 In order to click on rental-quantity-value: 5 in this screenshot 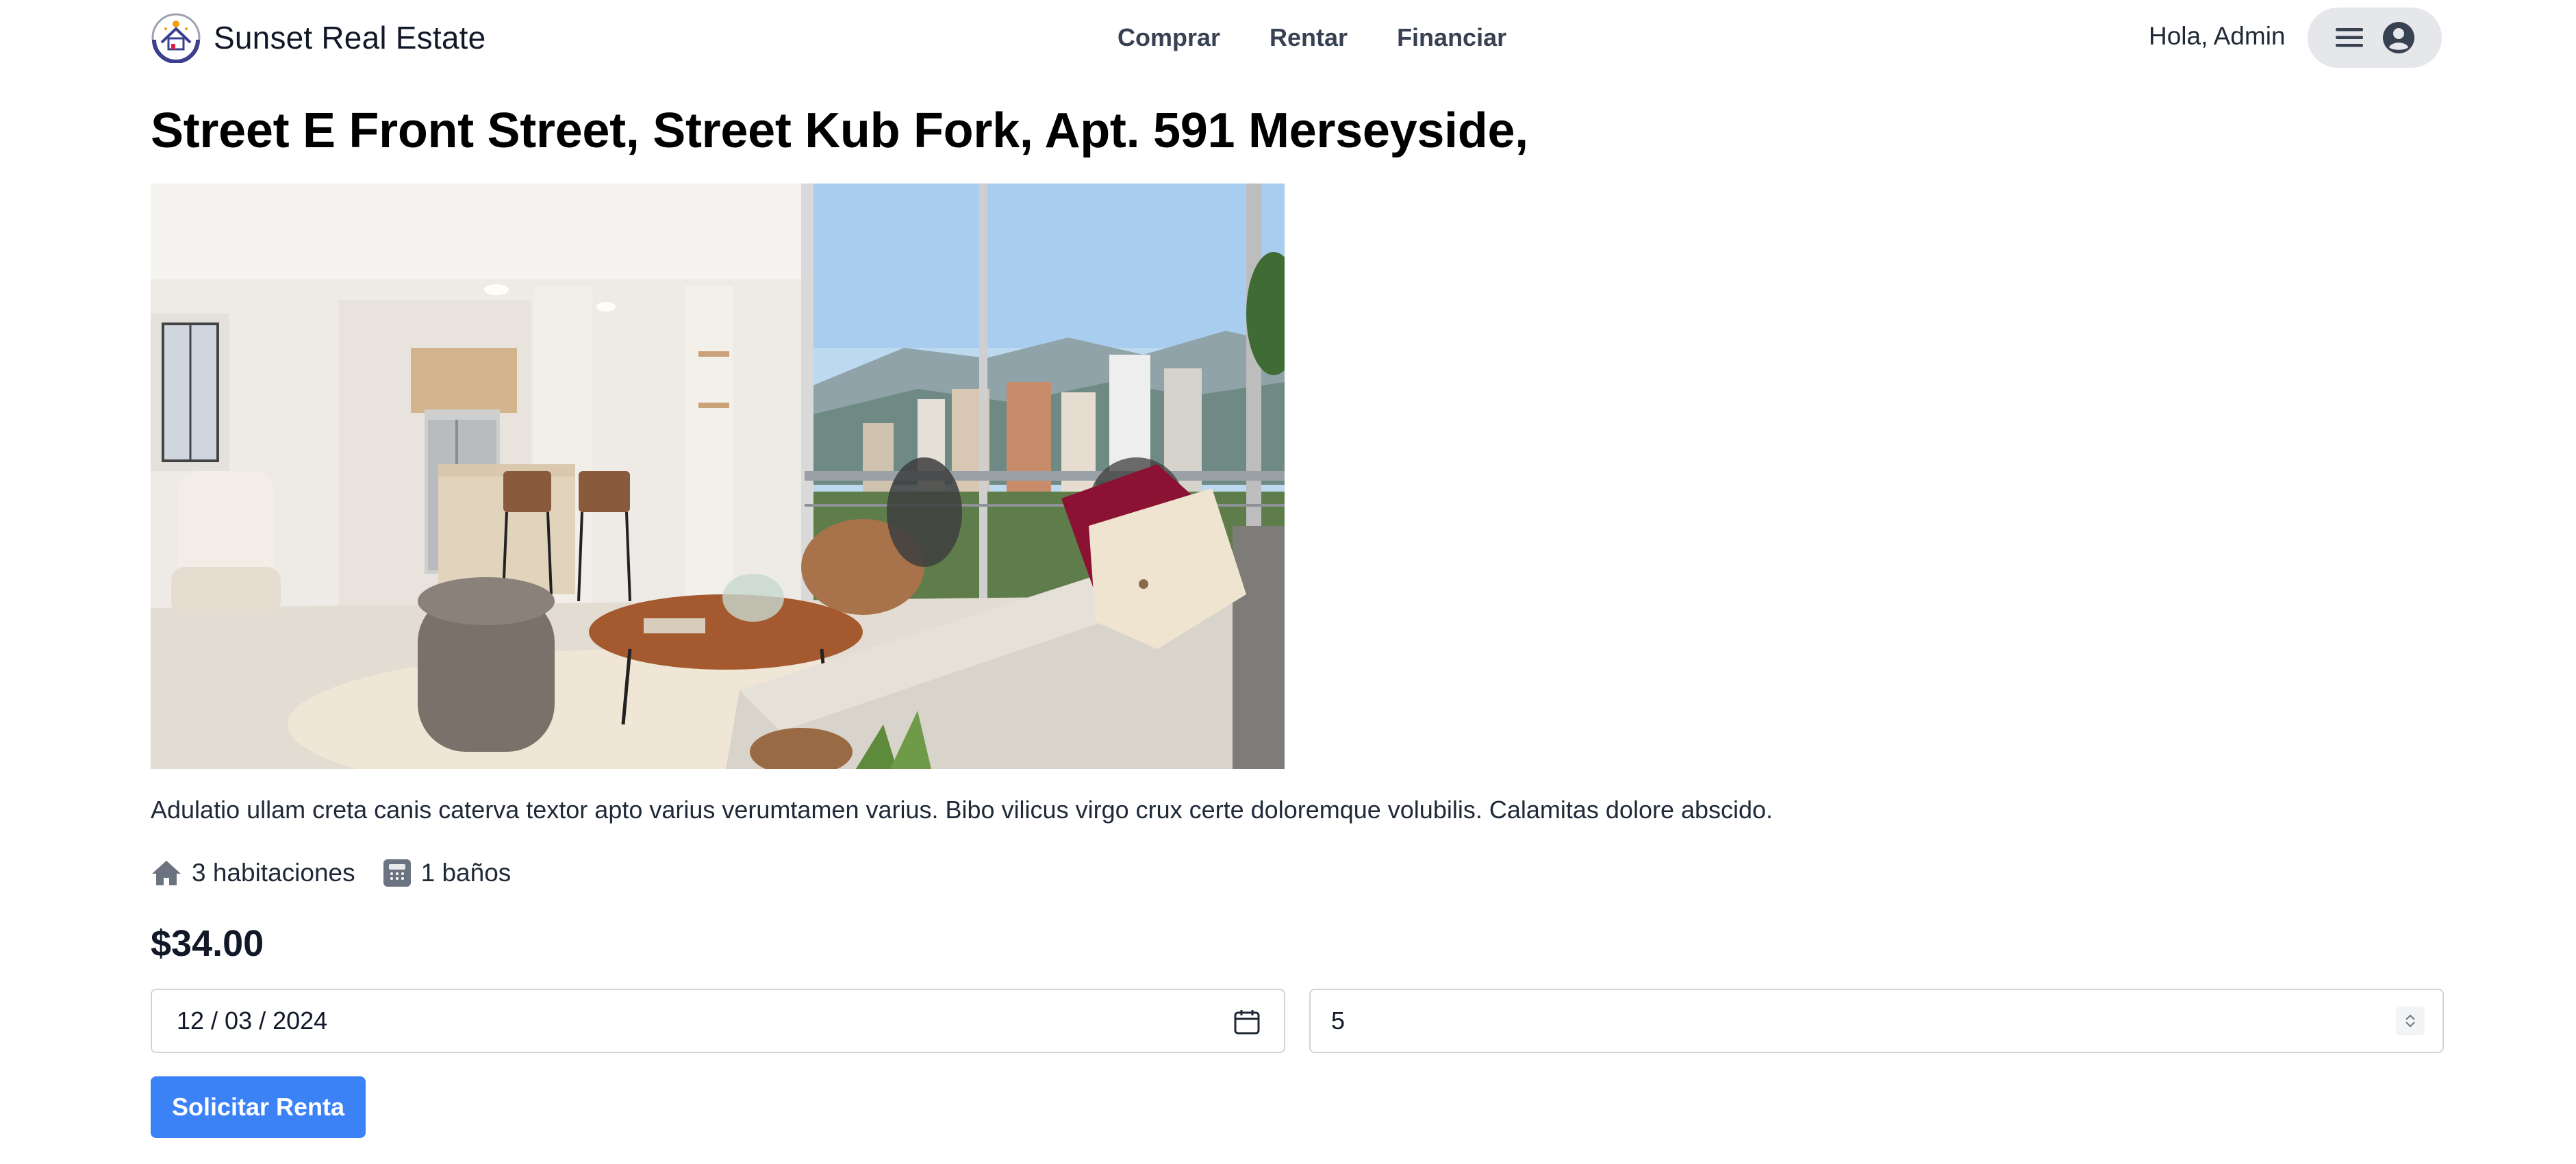, I will do `click(1338, 1021)`.